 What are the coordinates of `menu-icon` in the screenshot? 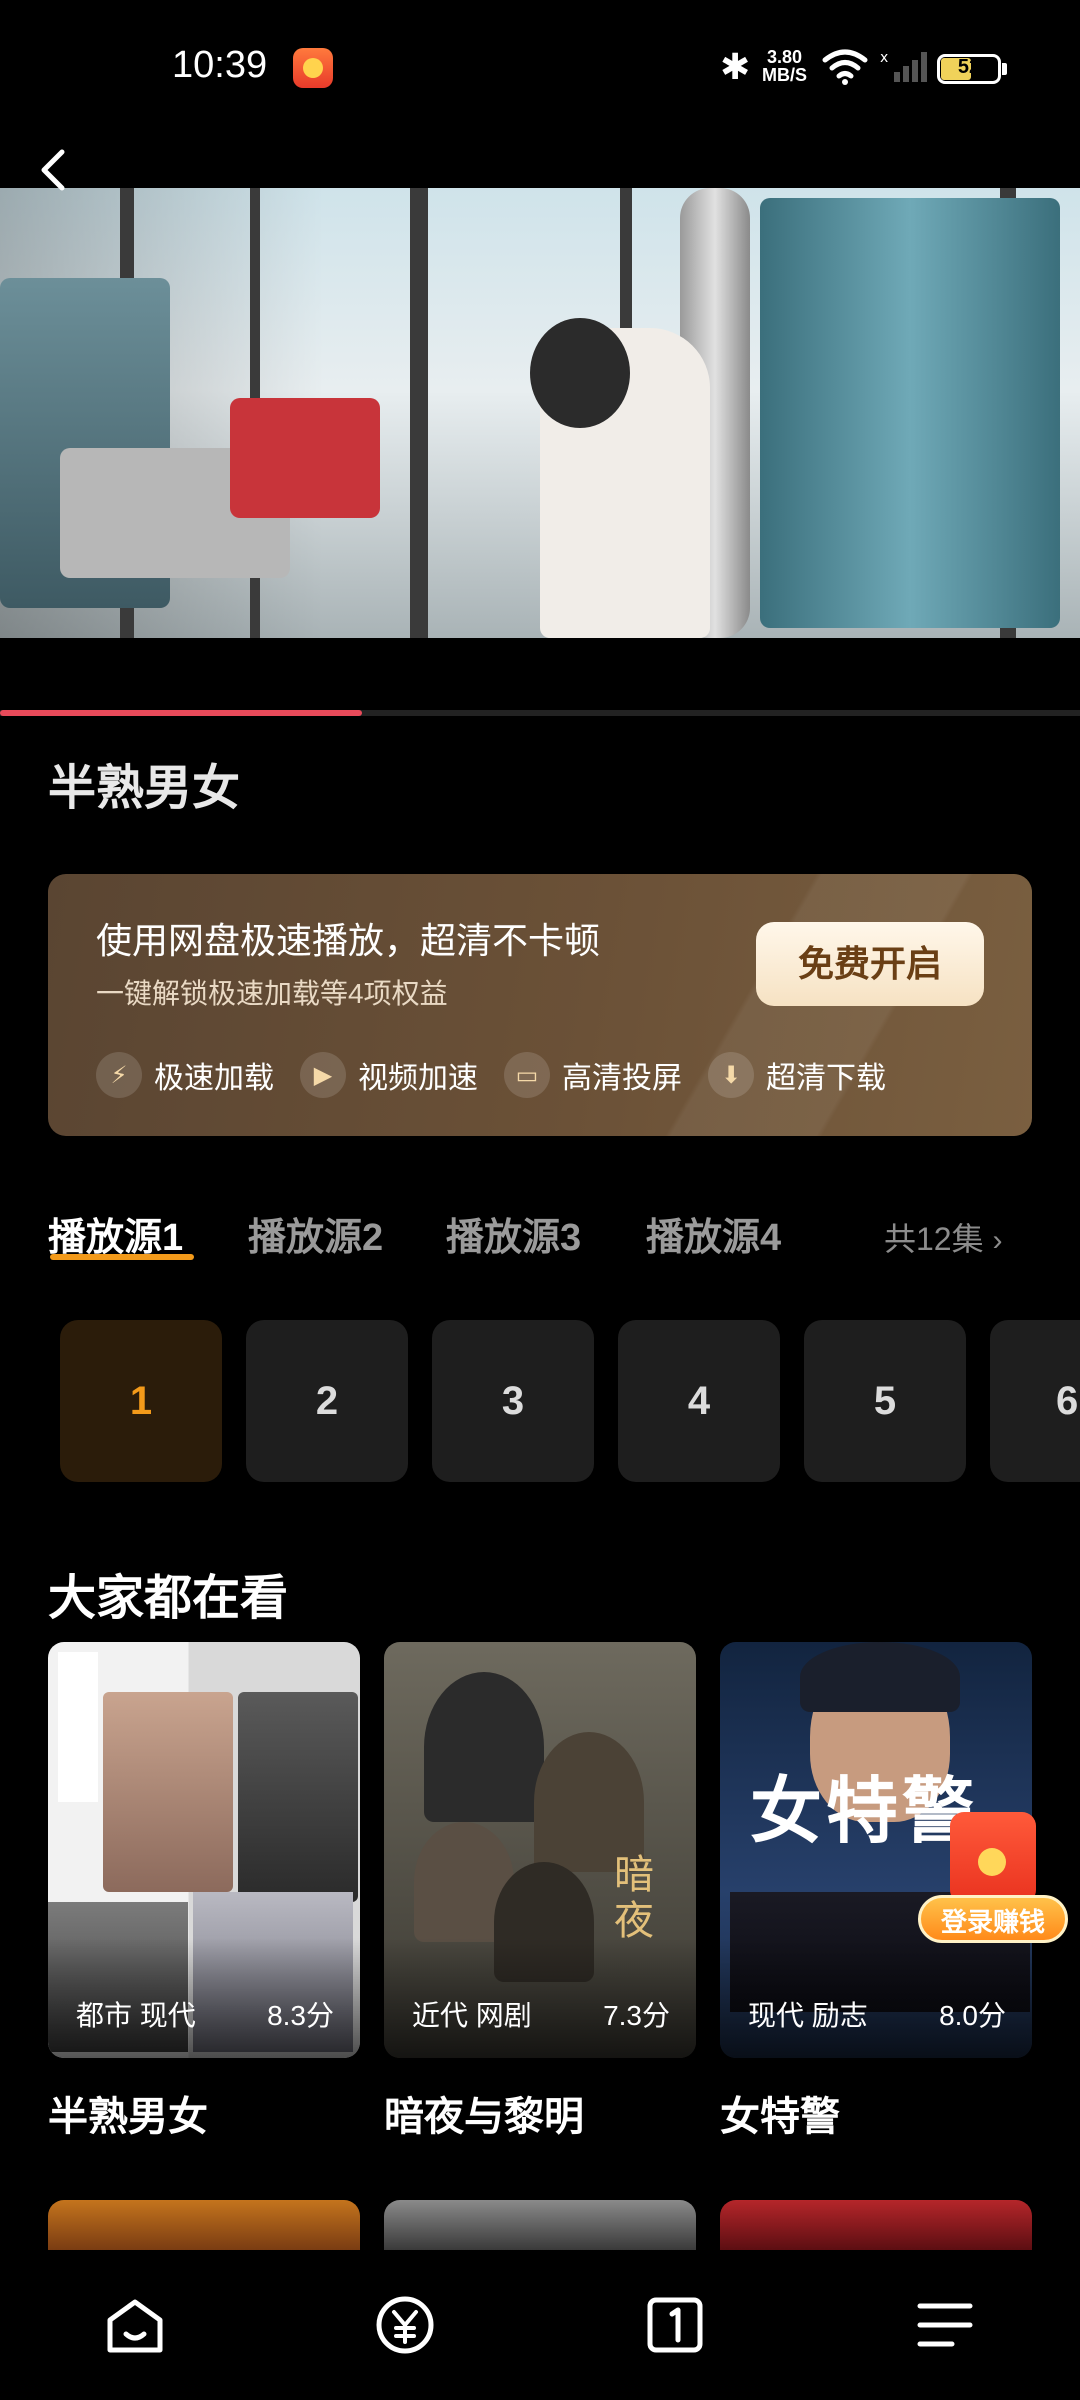 It's located at (945, 2325).